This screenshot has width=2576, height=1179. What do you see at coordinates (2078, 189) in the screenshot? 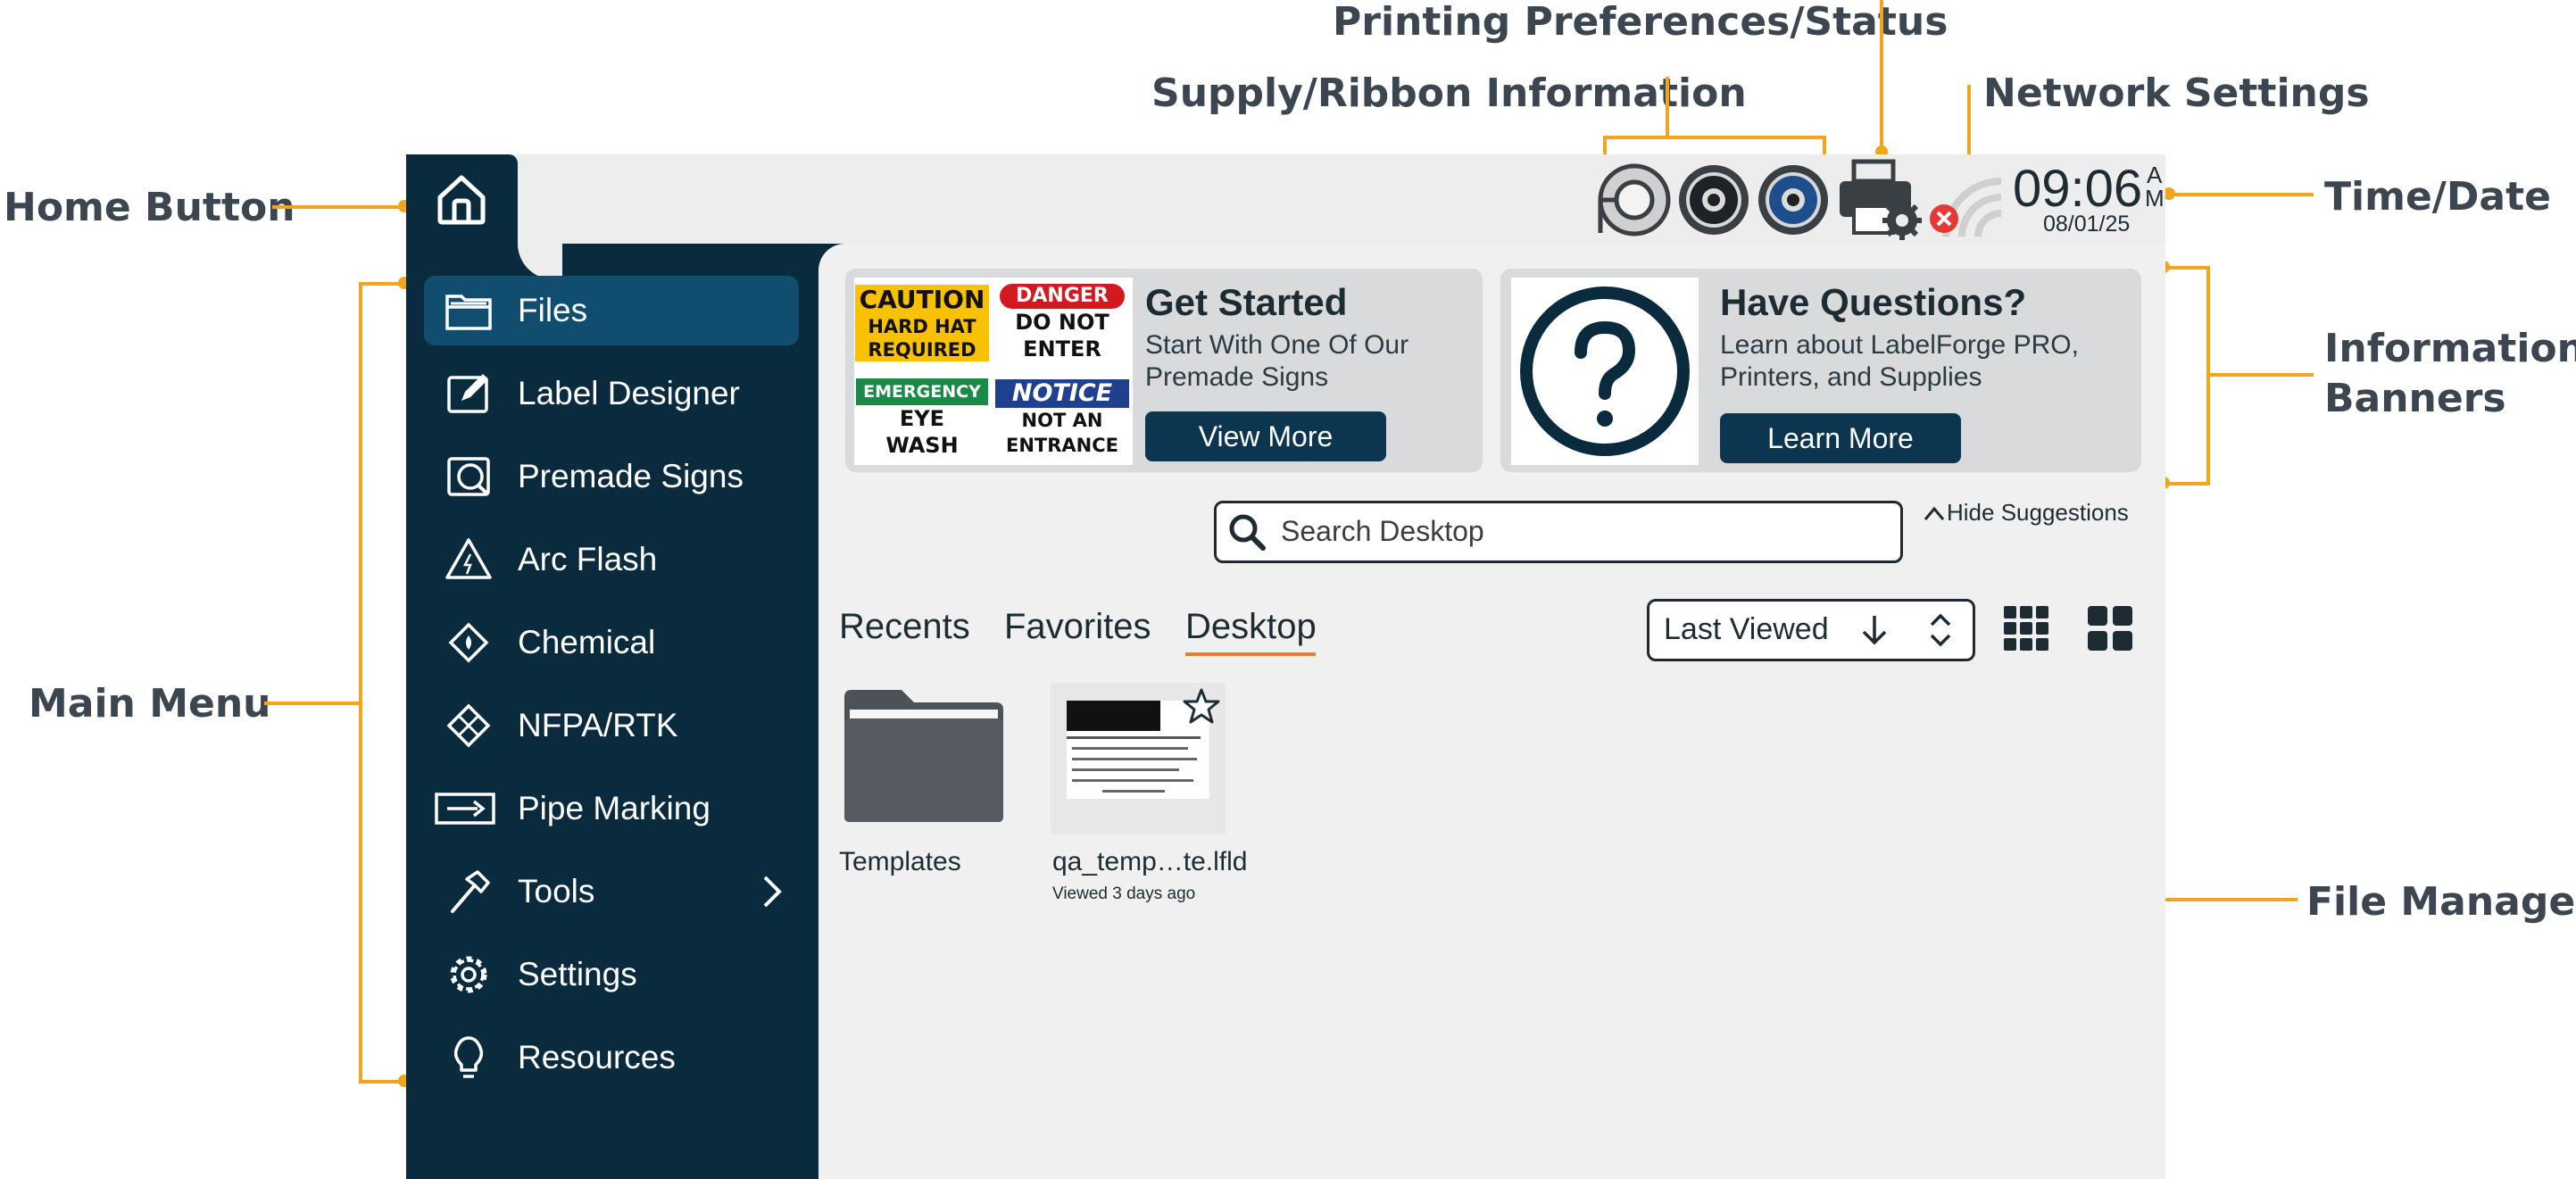
I see `clock-time: 09:06` at bounding box center [2078, 189].